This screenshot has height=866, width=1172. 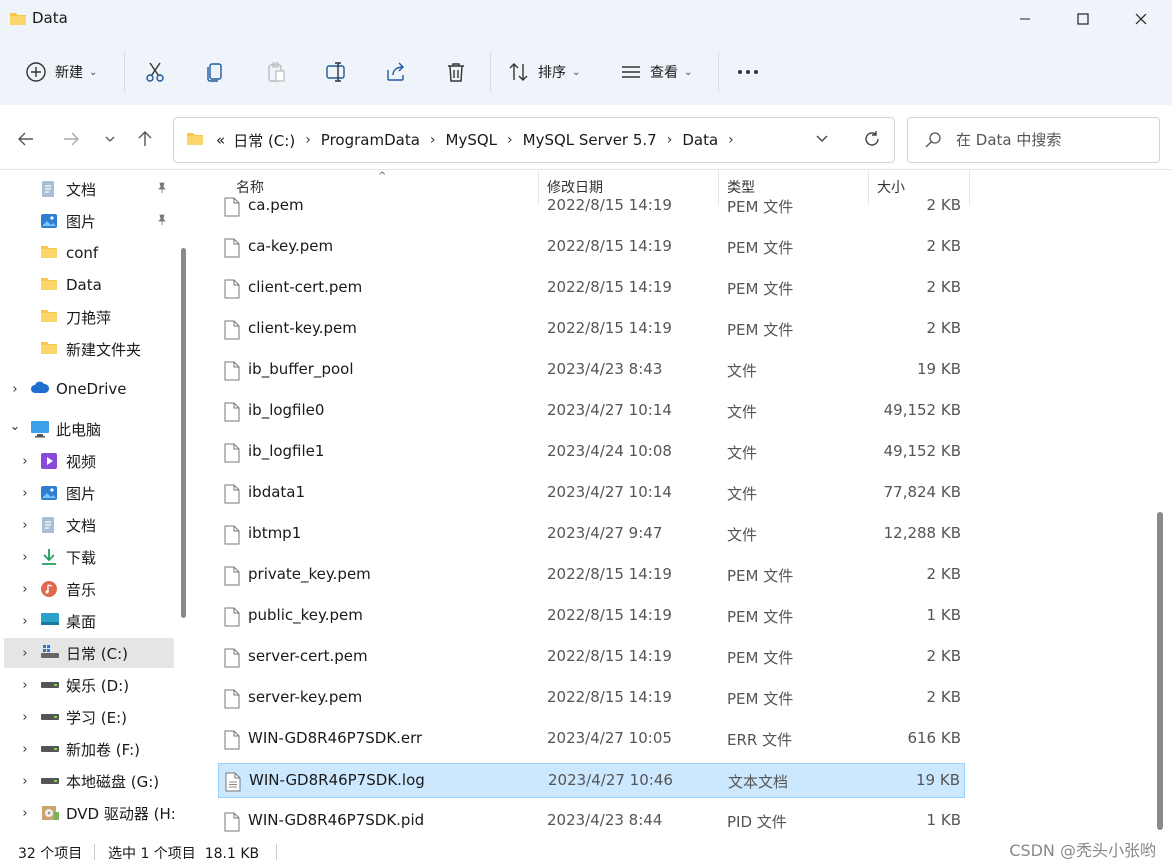 I want to click on view-button: 查看 ⌄, so click(x=656, y=72).